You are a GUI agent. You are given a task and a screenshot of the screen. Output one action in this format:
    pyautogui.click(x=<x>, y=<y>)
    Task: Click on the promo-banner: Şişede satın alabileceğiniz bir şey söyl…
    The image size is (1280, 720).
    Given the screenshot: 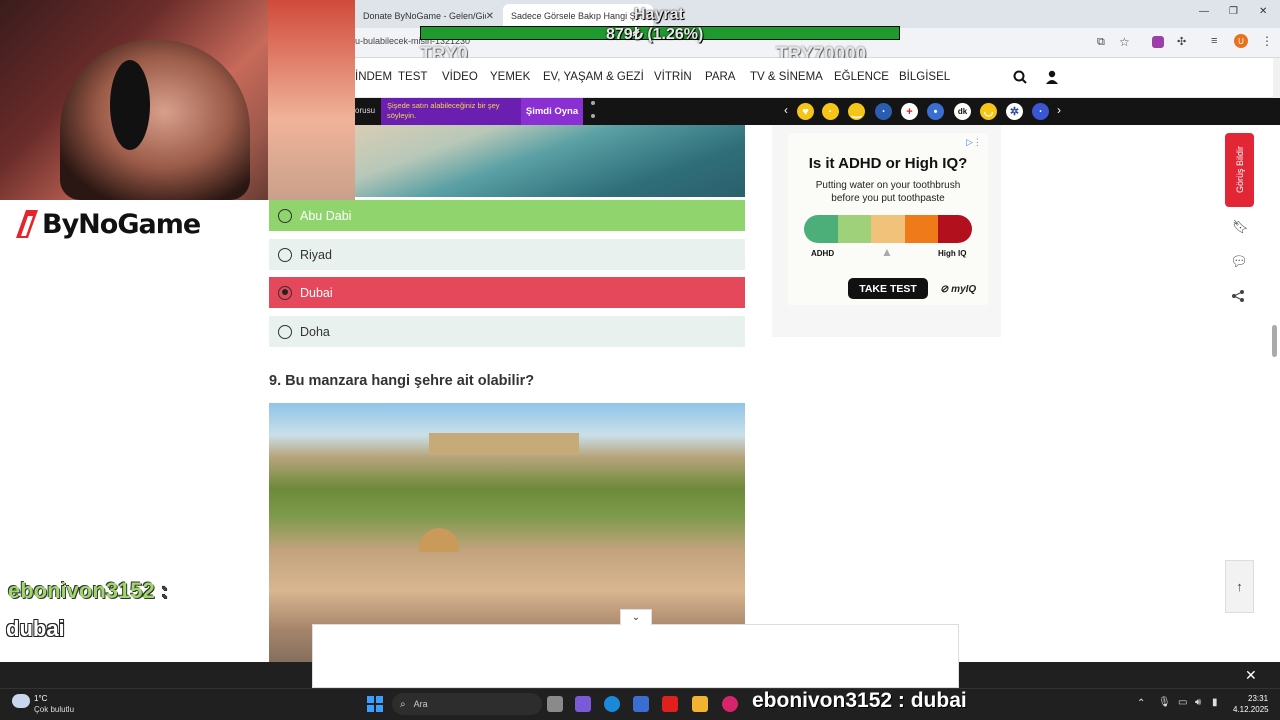 What is the action you would take?
    pyautogui.click(x=451, y=111)
    